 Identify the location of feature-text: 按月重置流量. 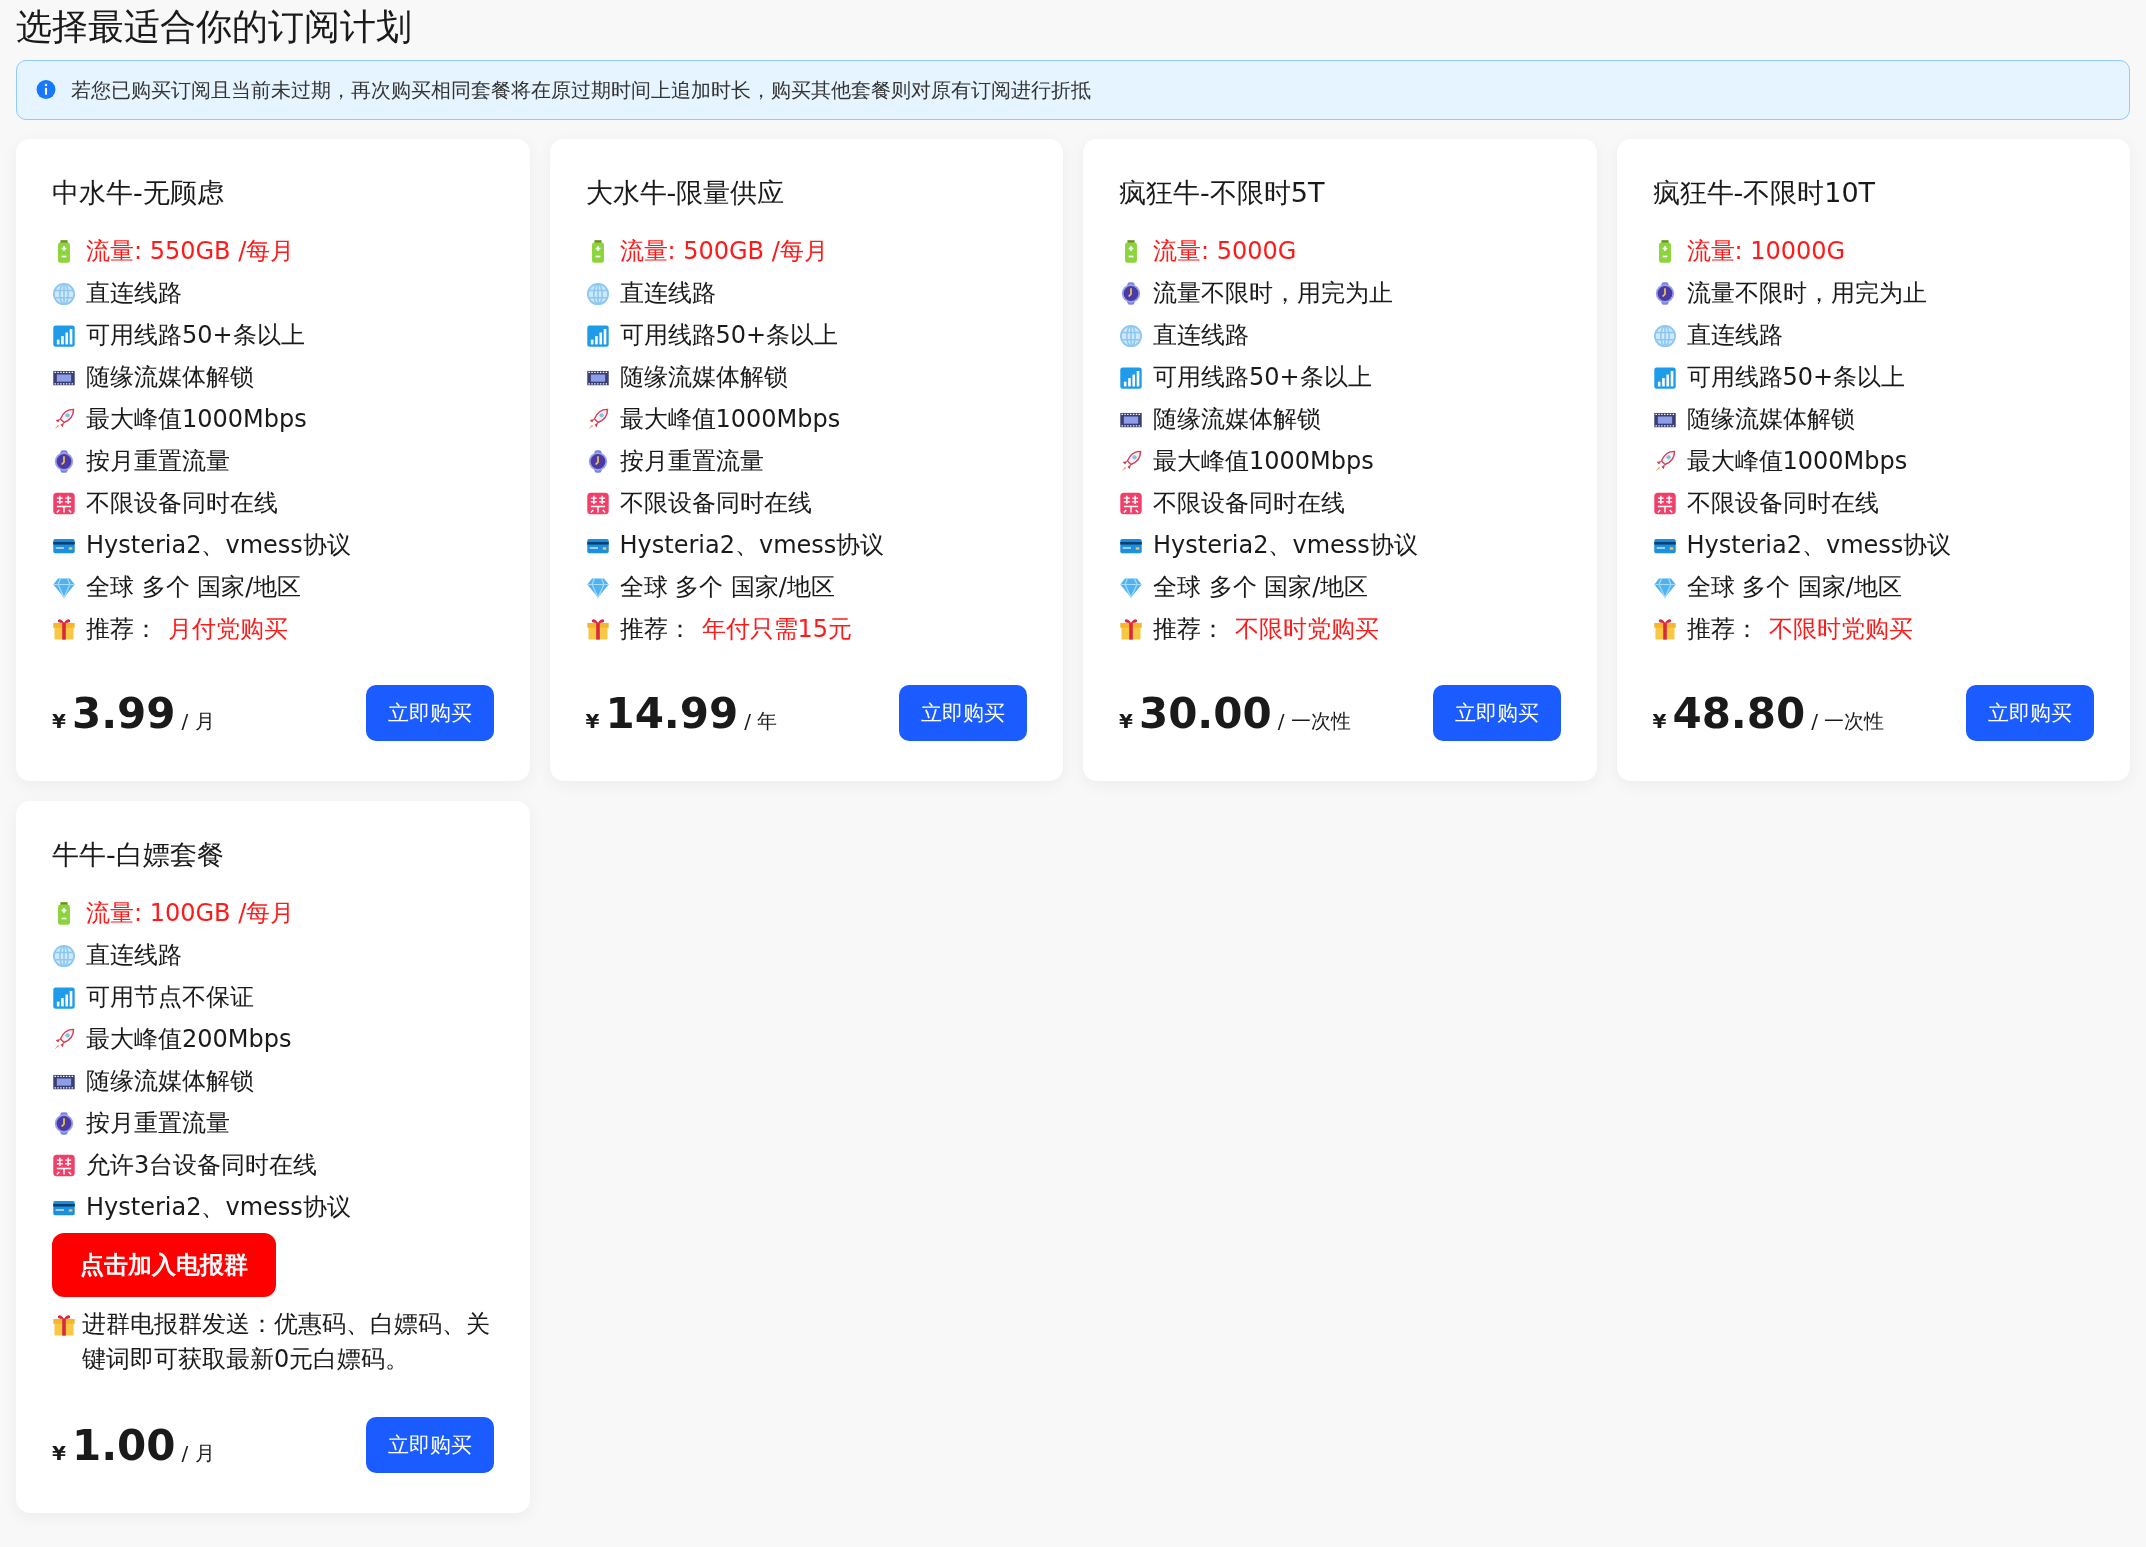
(691, 461).